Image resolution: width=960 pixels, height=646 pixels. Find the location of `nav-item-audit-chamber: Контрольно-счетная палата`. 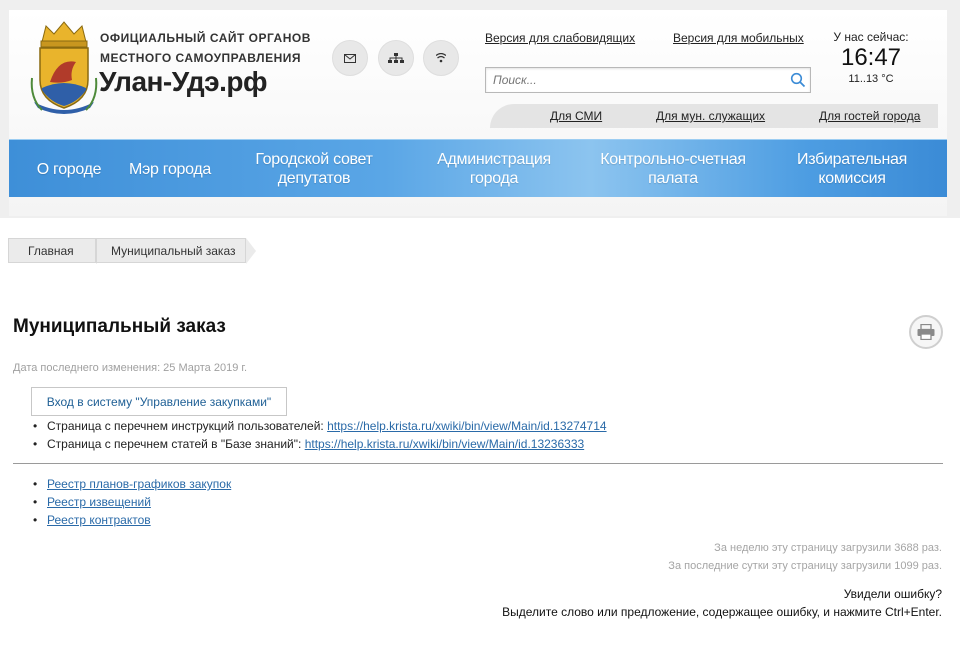

nav-item-audit-chamber: Контрольно-счетная палата is located at coordinates (673, 169).